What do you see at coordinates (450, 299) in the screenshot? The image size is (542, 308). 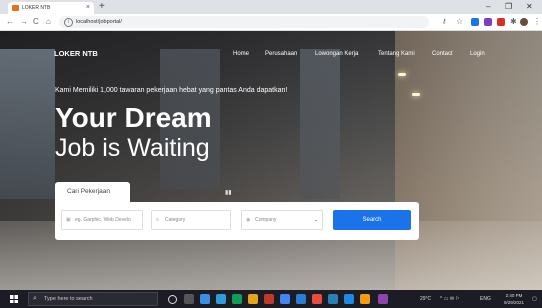 I see `tray-icons: ^ ▭ ✉ ⚐` at bounding box center [450, 299].